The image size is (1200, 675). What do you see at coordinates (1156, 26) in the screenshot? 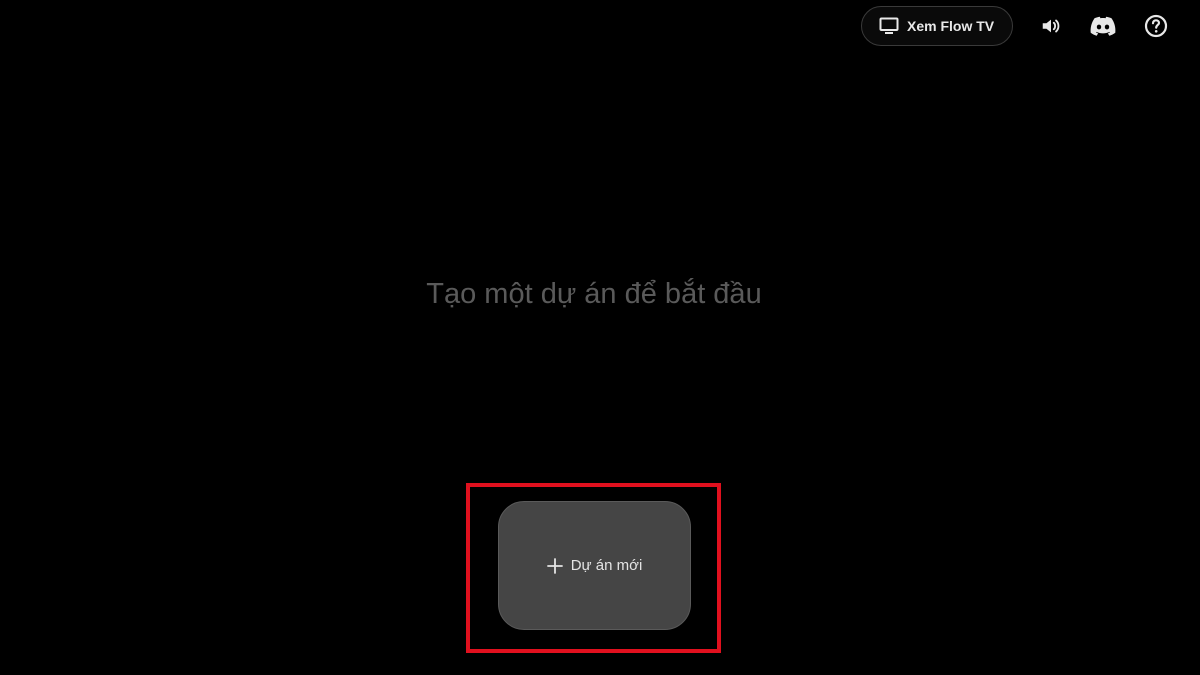
I see `help-icon` at bounding box center [1156, 26].